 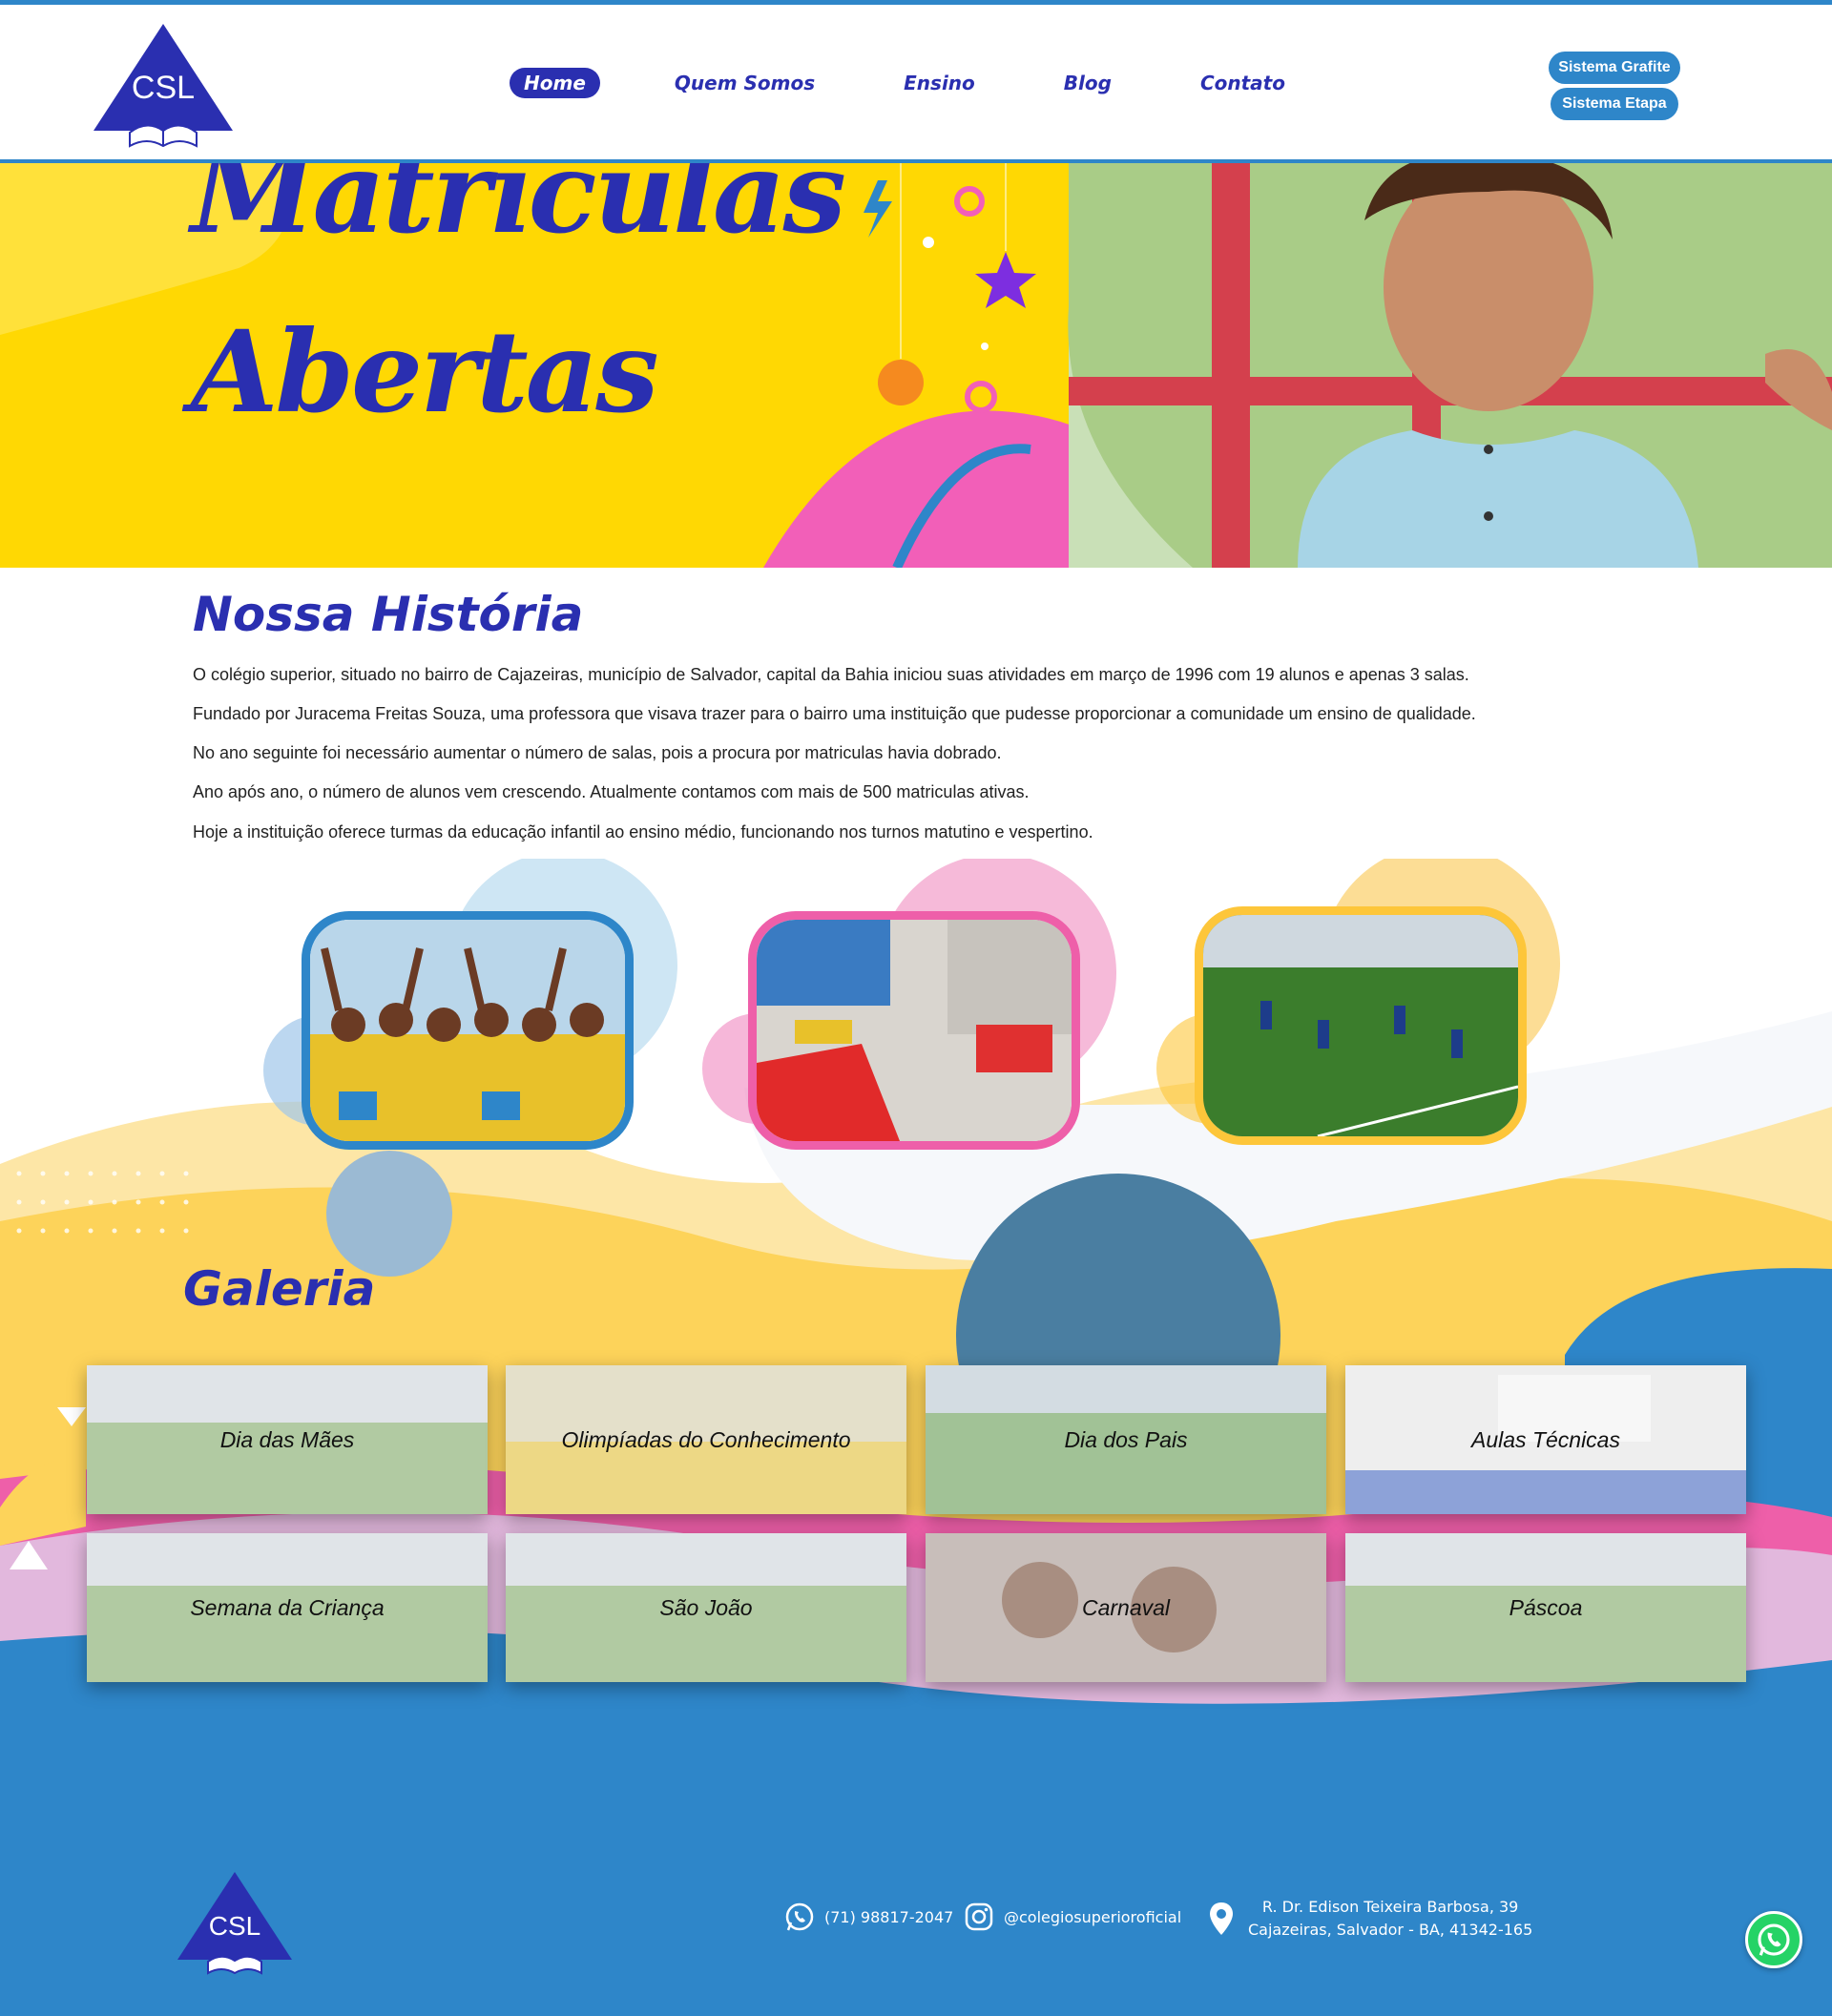 I want to click on main-nav: Home Quem Somos Ensino Blog Contato, so click(x=935, y=83).